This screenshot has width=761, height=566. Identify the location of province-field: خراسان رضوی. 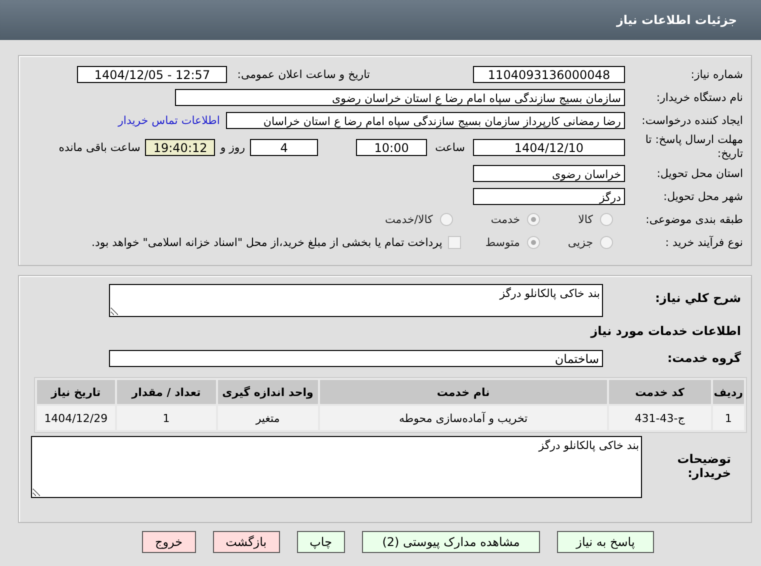
(549, 173).